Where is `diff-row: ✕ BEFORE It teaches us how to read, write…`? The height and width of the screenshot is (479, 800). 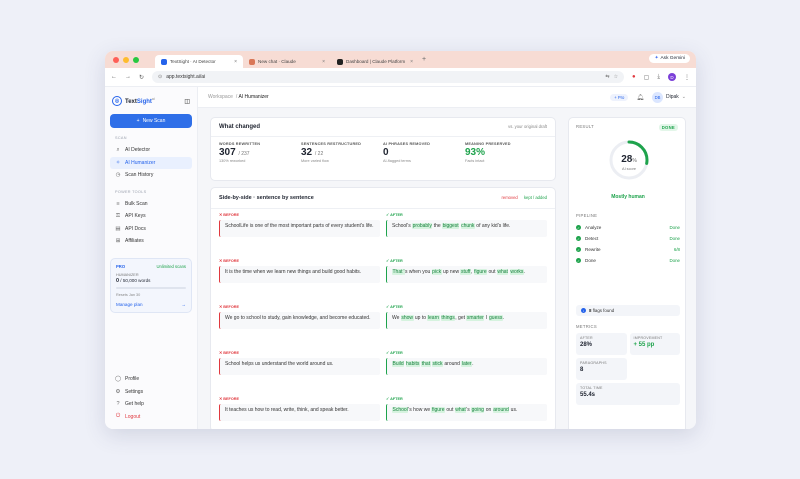
diff-row: ✕ BEFORE It teaches us how to read, write… is located at coordinates (383, 411).